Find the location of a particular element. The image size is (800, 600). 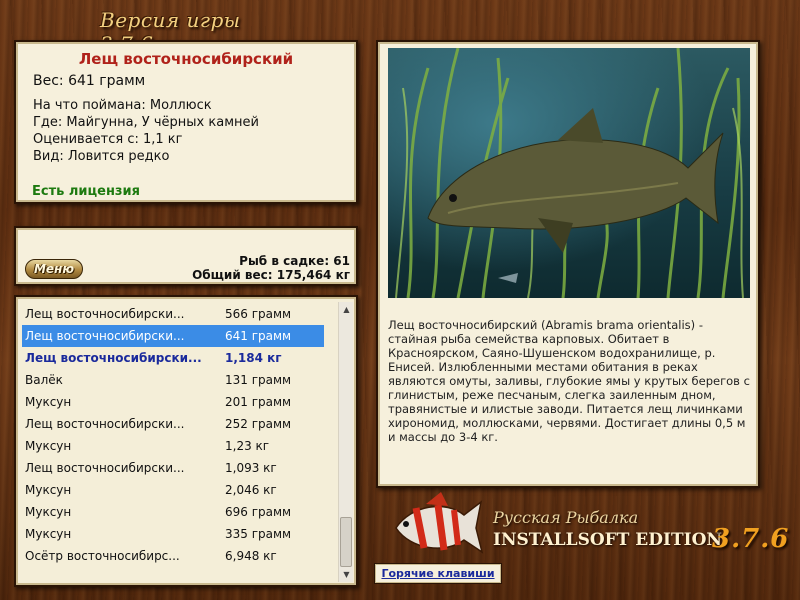

catch-fish-weight: 1,093 кг is located at coordinates (251, 468).